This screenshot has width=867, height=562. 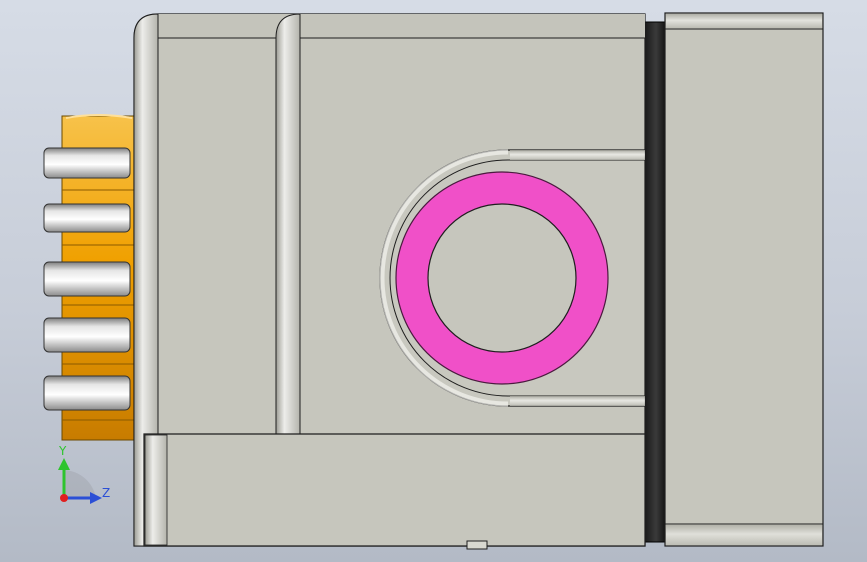 I want to click on lower-step, so click(x=394, y=490).